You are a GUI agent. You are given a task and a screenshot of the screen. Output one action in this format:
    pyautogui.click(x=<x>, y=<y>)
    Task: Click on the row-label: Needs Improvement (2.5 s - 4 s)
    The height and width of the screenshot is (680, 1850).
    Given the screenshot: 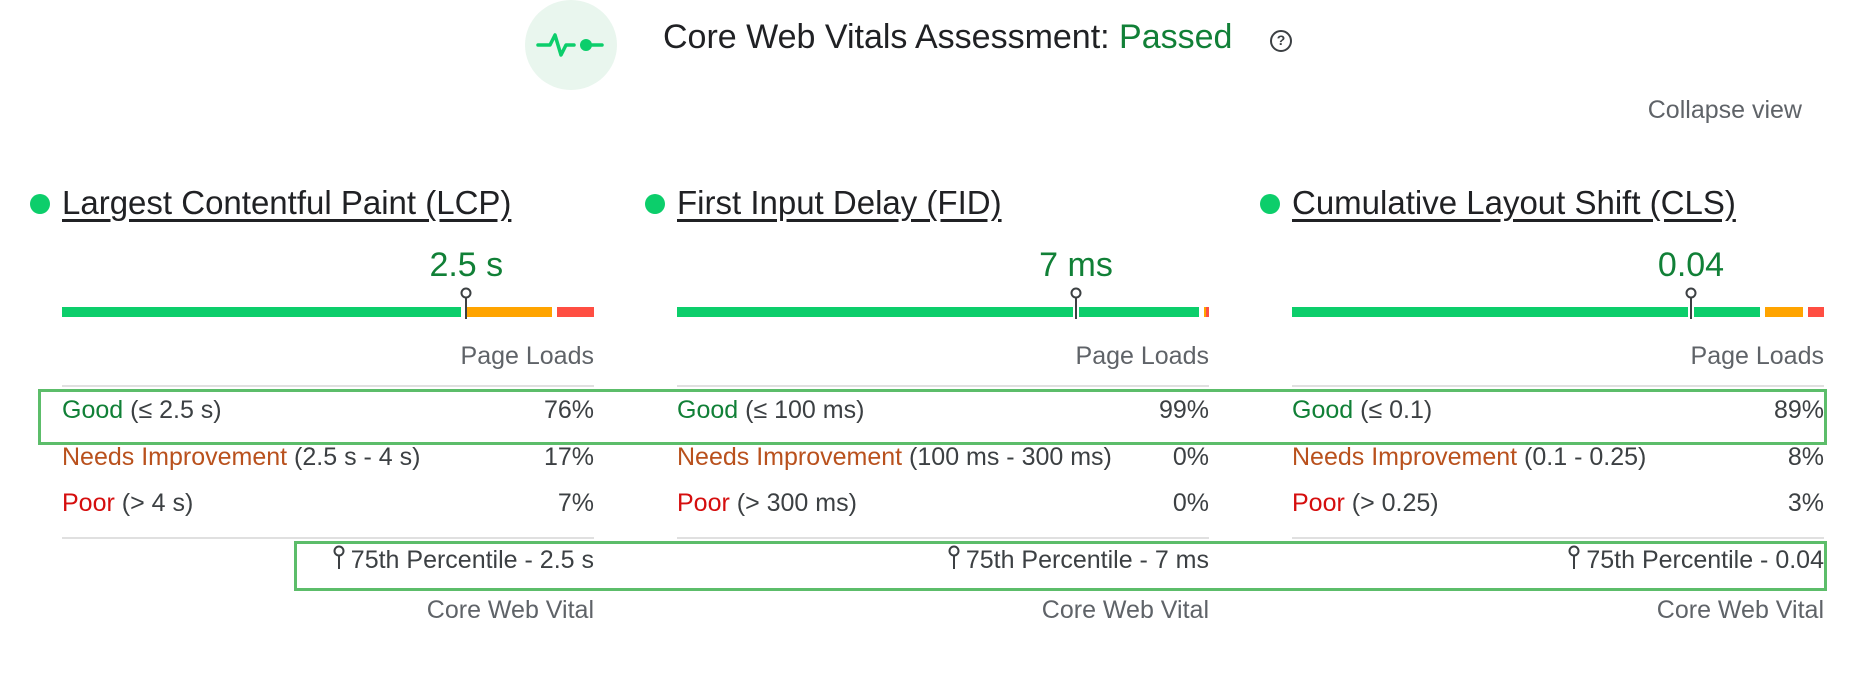 What is the action you would take?
    pyautogui.click(x=241, y=457)
    